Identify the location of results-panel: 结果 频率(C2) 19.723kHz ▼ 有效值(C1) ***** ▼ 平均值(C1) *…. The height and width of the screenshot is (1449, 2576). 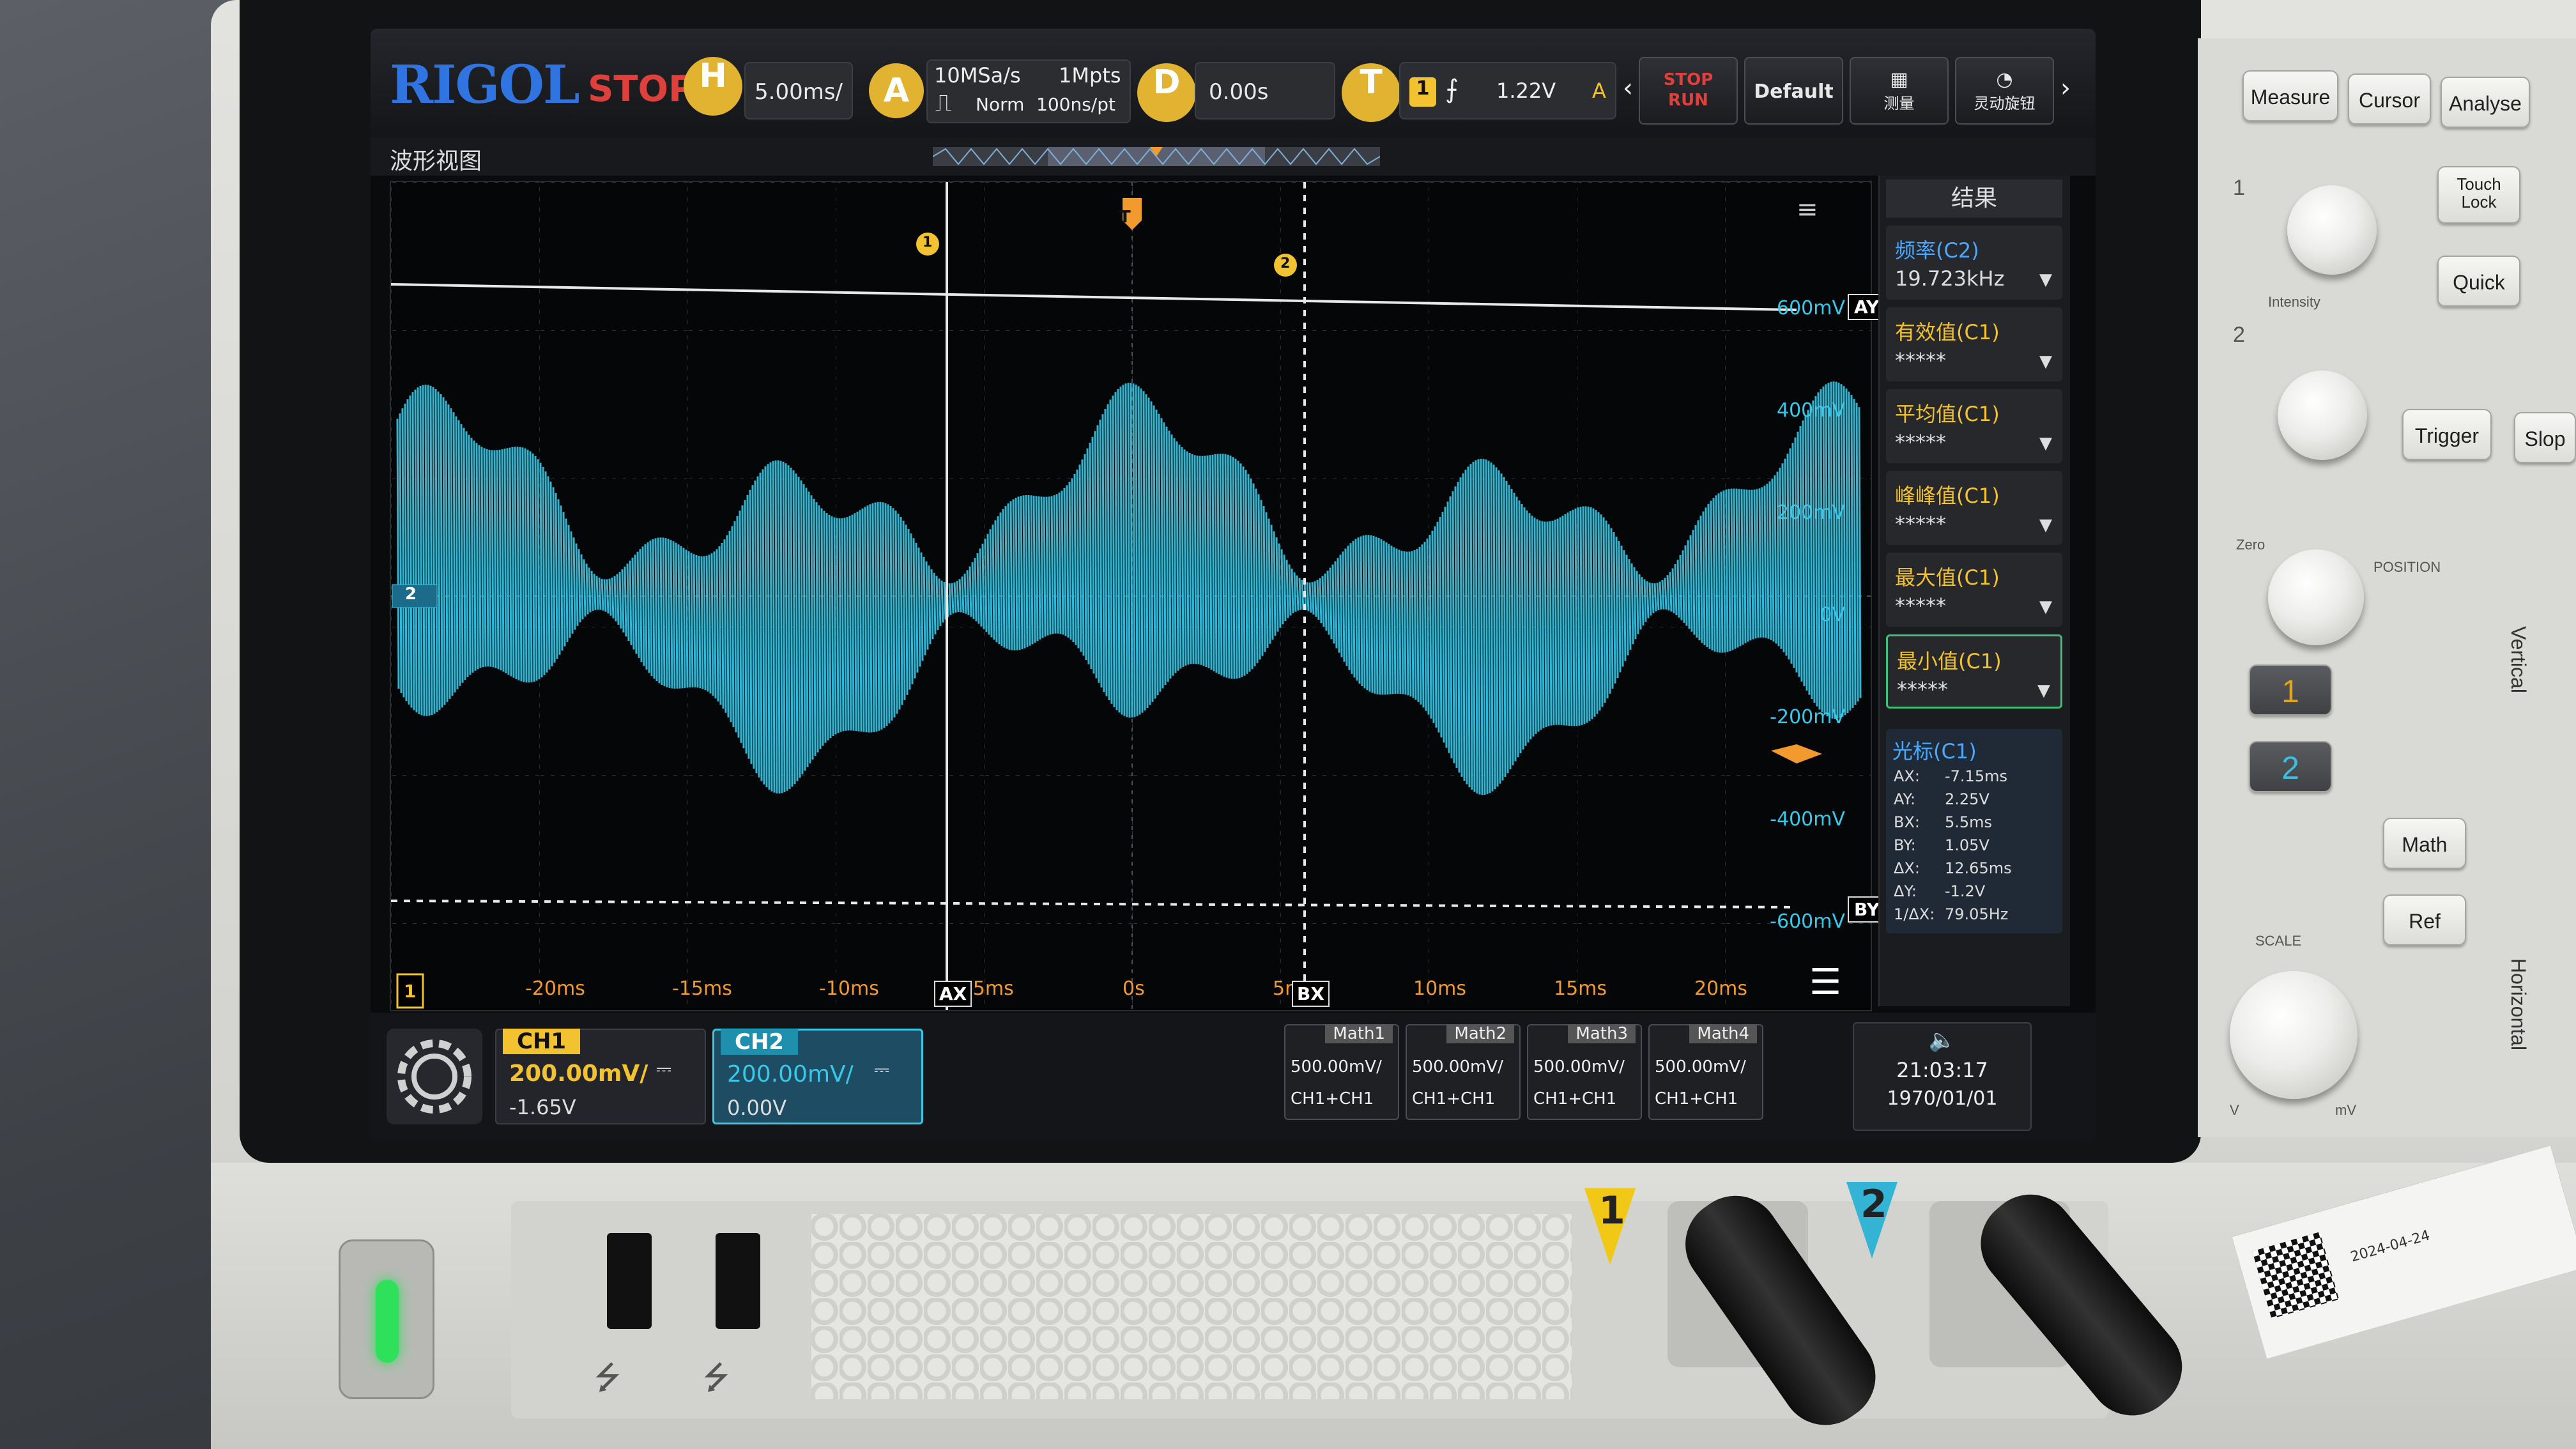
(1974, 591).